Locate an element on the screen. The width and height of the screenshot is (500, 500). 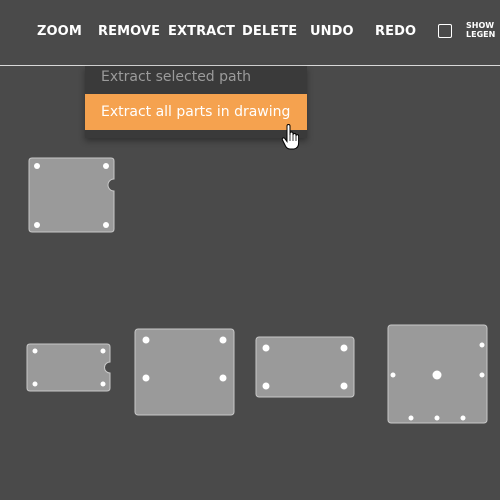
show-legend-label-line2: LEGEN is located at coordinates (481, 34).